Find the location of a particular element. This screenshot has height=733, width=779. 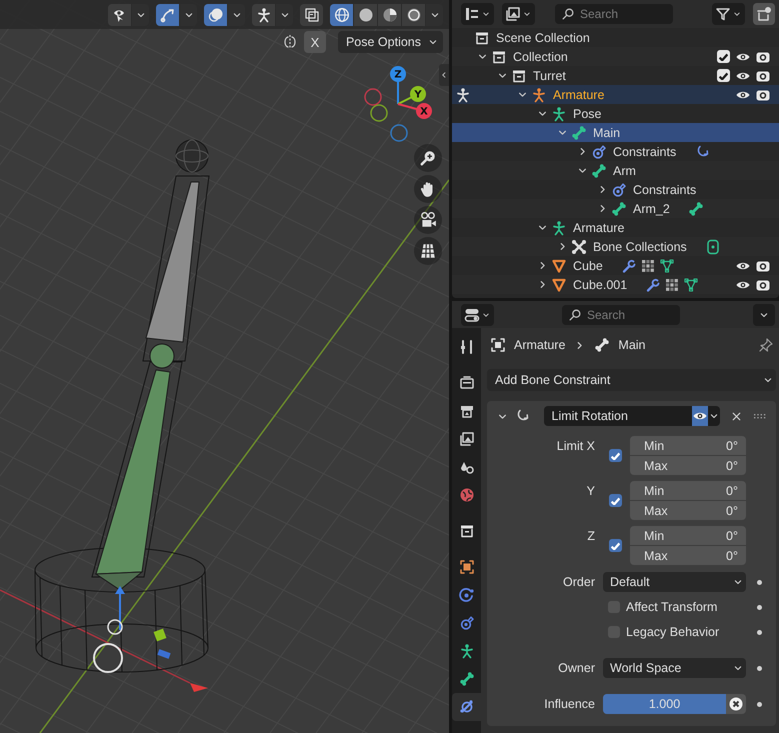

row-label: Arm_2 is located at coordinates (651, 209).